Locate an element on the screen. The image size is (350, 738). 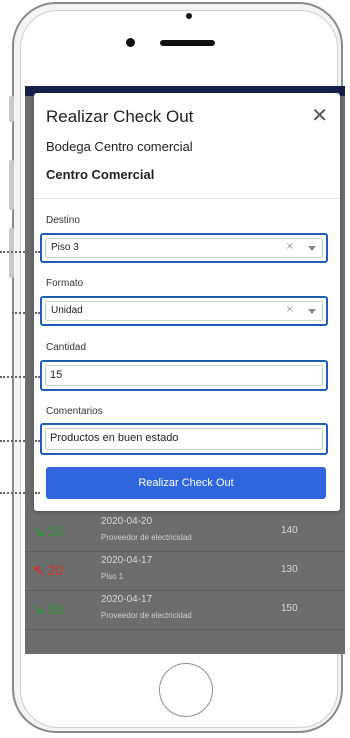
formato-value: Unidad is located at coordinates (67, 310).